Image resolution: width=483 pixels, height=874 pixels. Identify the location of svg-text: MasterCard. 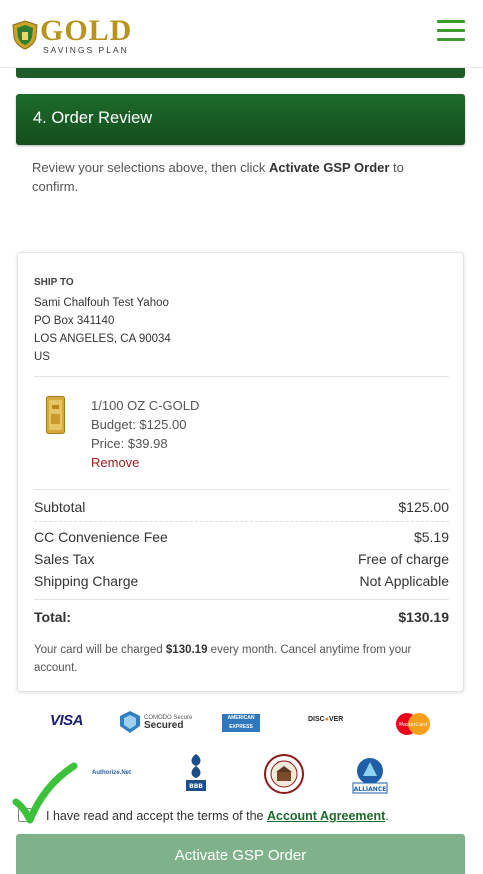
(414, 725).